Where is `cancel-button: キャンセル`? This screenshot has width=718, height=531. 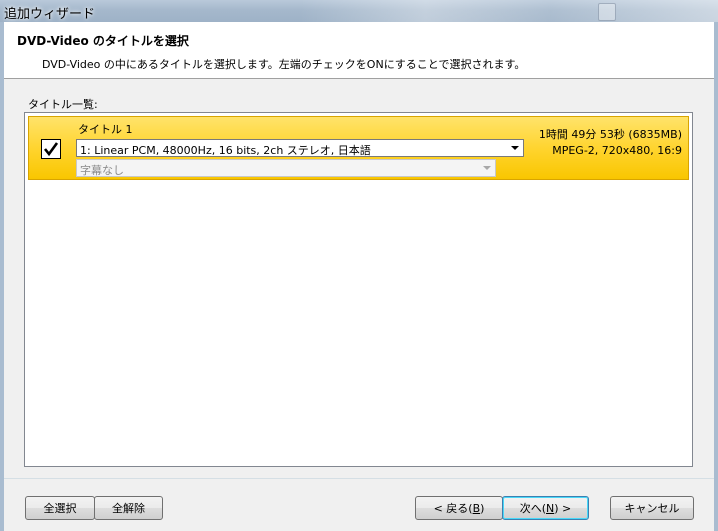 cancel-button: キャンセル is located at coordinates (652, 508).